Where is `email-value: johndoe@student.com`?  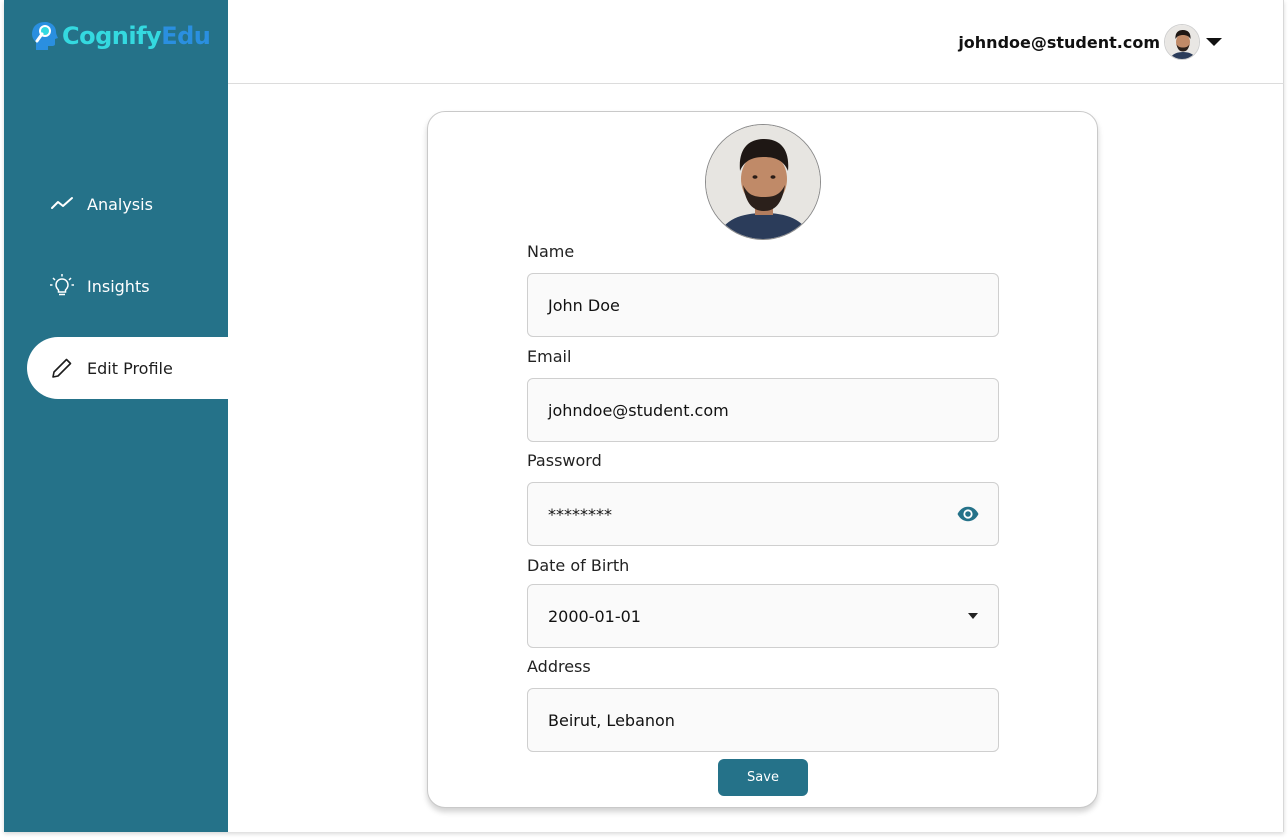
email-value: johndoe@student.com is located at coordinates (638, 410).